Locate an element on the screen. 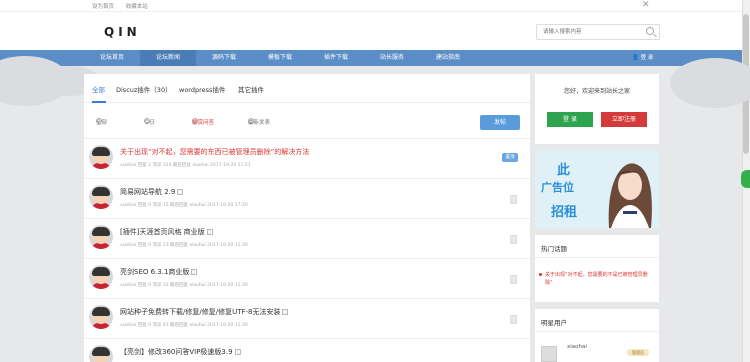  nav-login: 👤 登 录 is located at coordinates (642, 58).